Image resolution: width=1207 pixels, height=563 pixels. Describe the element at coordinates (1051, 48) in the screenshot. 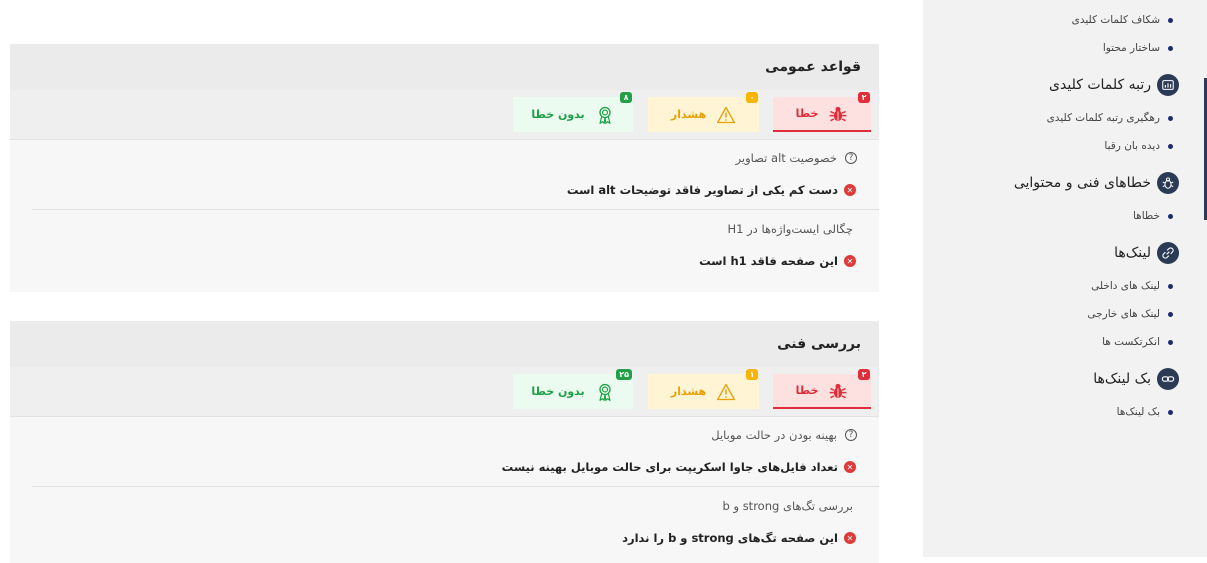

I see `sidebar-item-content-structure: ساختار محتوا` at that location.